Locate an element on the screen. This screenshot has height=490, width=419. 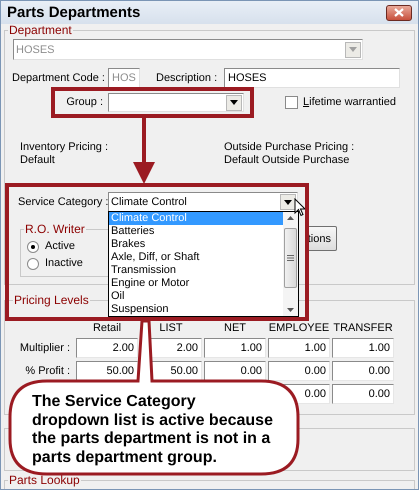
close-button is located at coordinates (399, 12).